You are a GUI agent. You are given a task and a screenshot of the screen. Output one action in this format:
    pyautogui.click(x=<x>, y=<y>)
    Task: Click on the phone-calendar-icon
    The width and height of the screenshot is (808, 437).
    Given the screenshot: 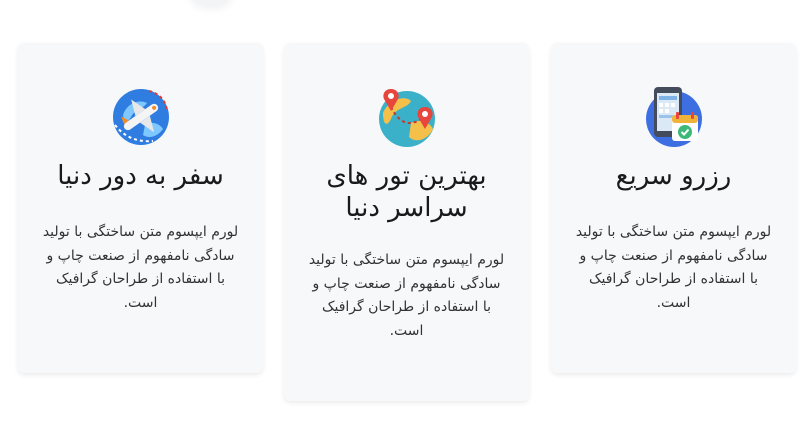 What is the action you would take?
    pyautogui.click(x=674, y=117)
    